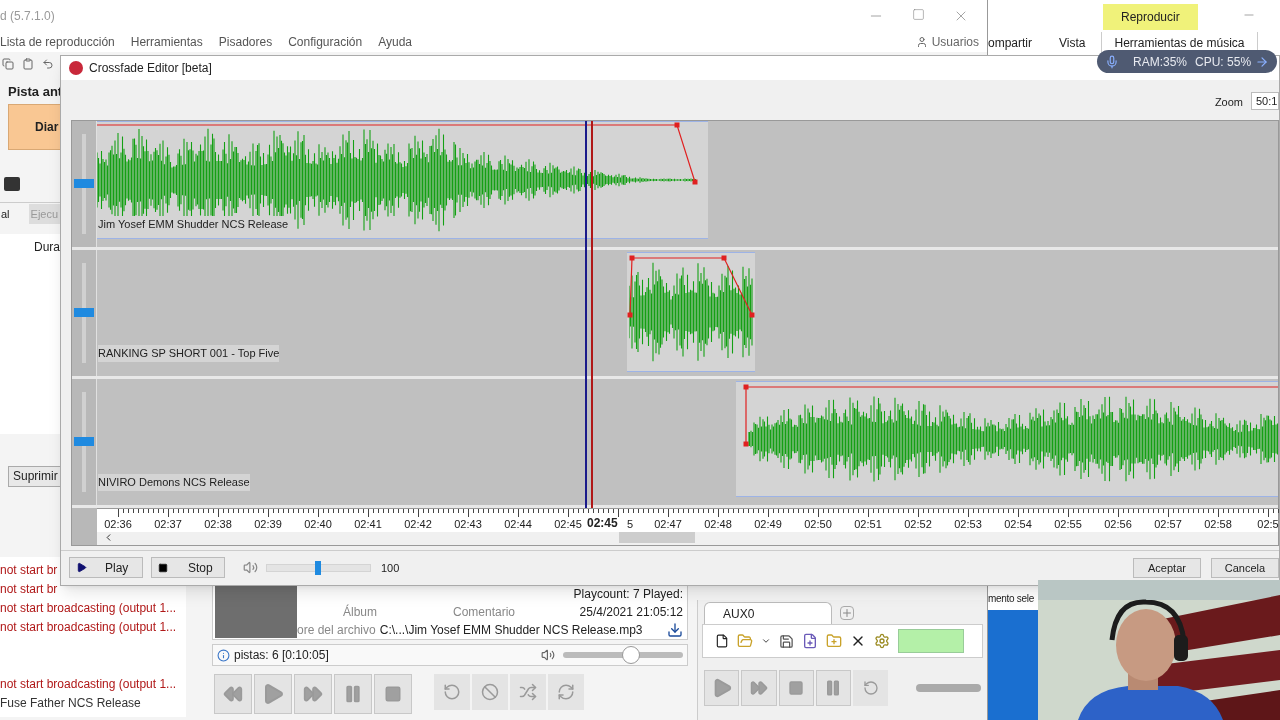  Describe the element at coordinates (955, 42) in the screenshot. I see `users-button: Usuarios` at that location.